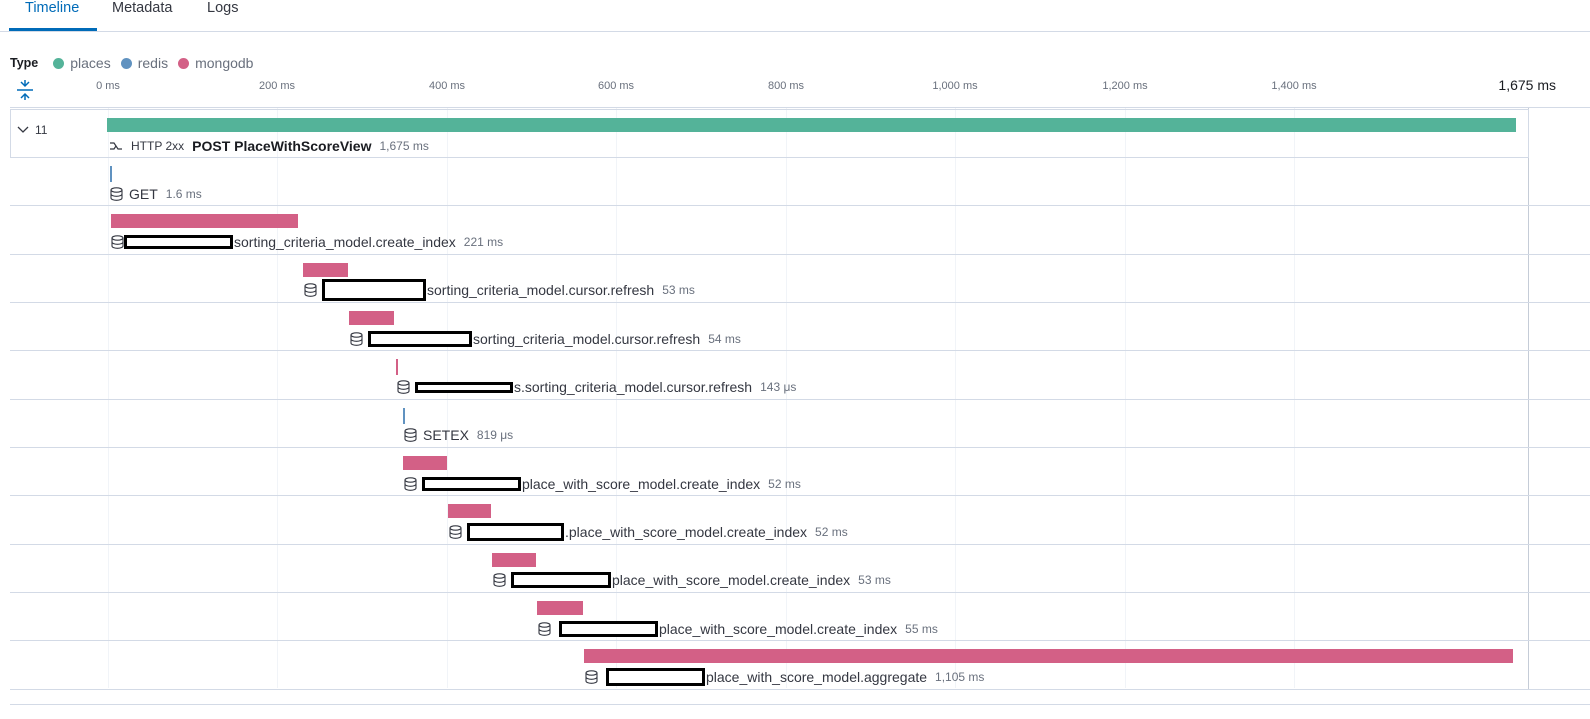  I want to click on legend-label-mongodb: mongodb, so click(224, 63).